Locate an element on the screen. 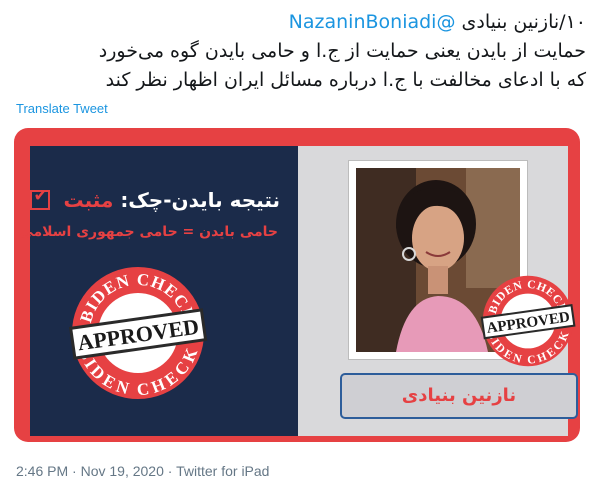 The image size is (598, 500). tweet-line-1: ۱۰/نازنین بنیادی @NazaninBoniadi is located at coordinates (300, 22).